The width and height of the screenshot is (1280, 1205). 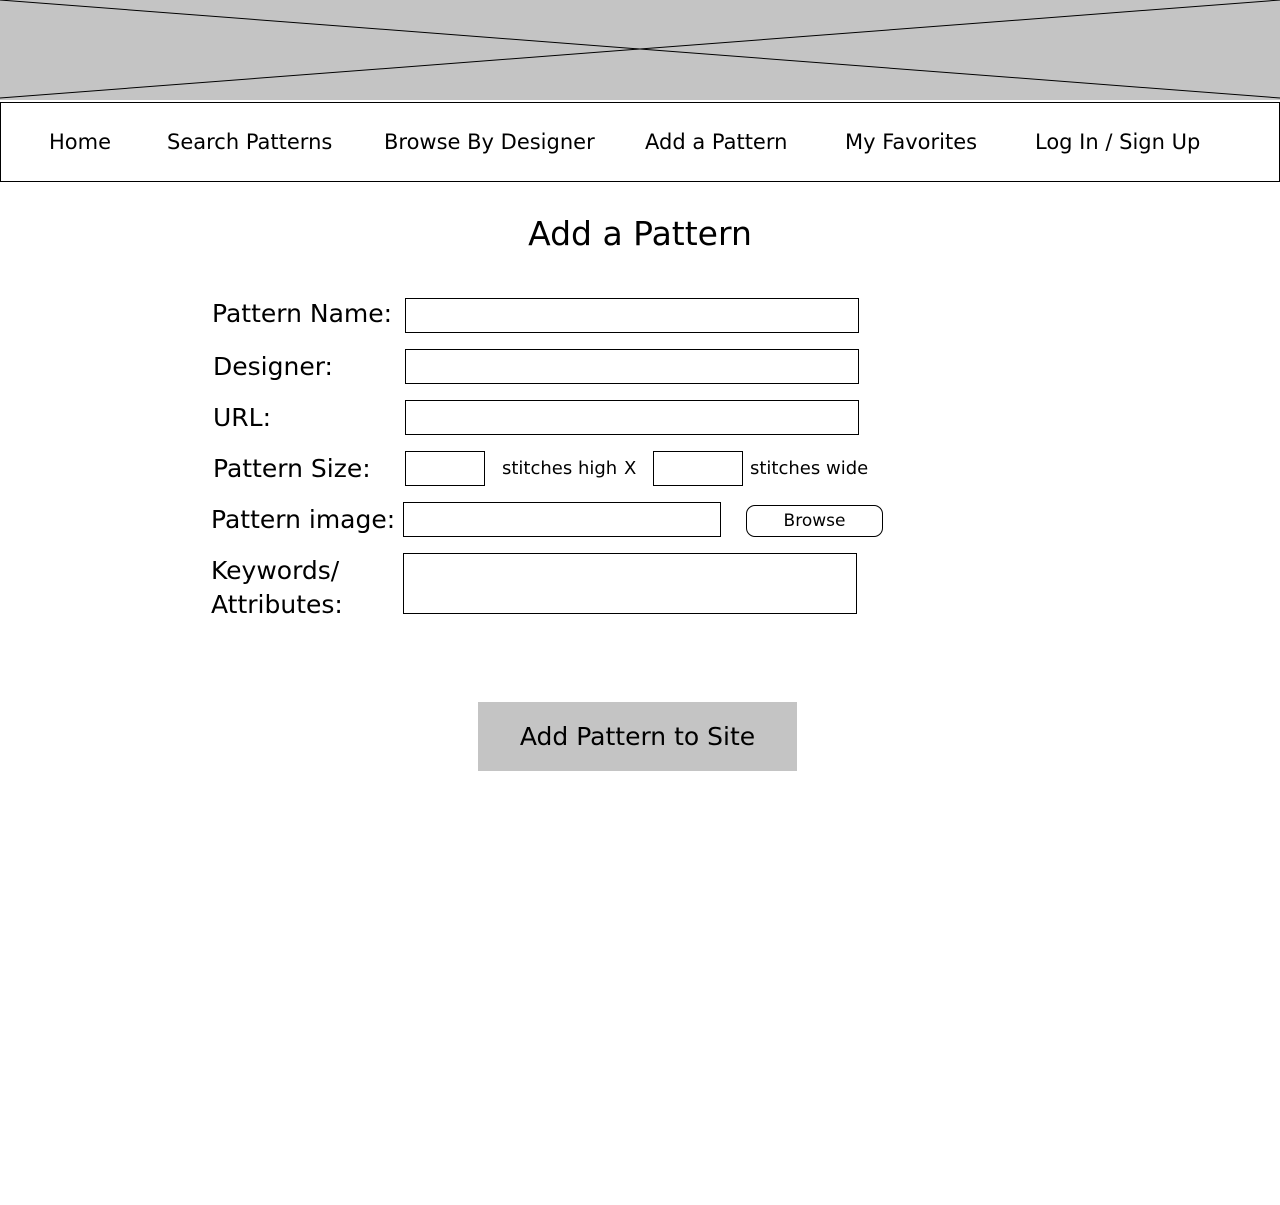 What do you see at coordinates (80, 142) in the screenshot?
I see `nav-item-home: Home` at bounding box center [80, 142].